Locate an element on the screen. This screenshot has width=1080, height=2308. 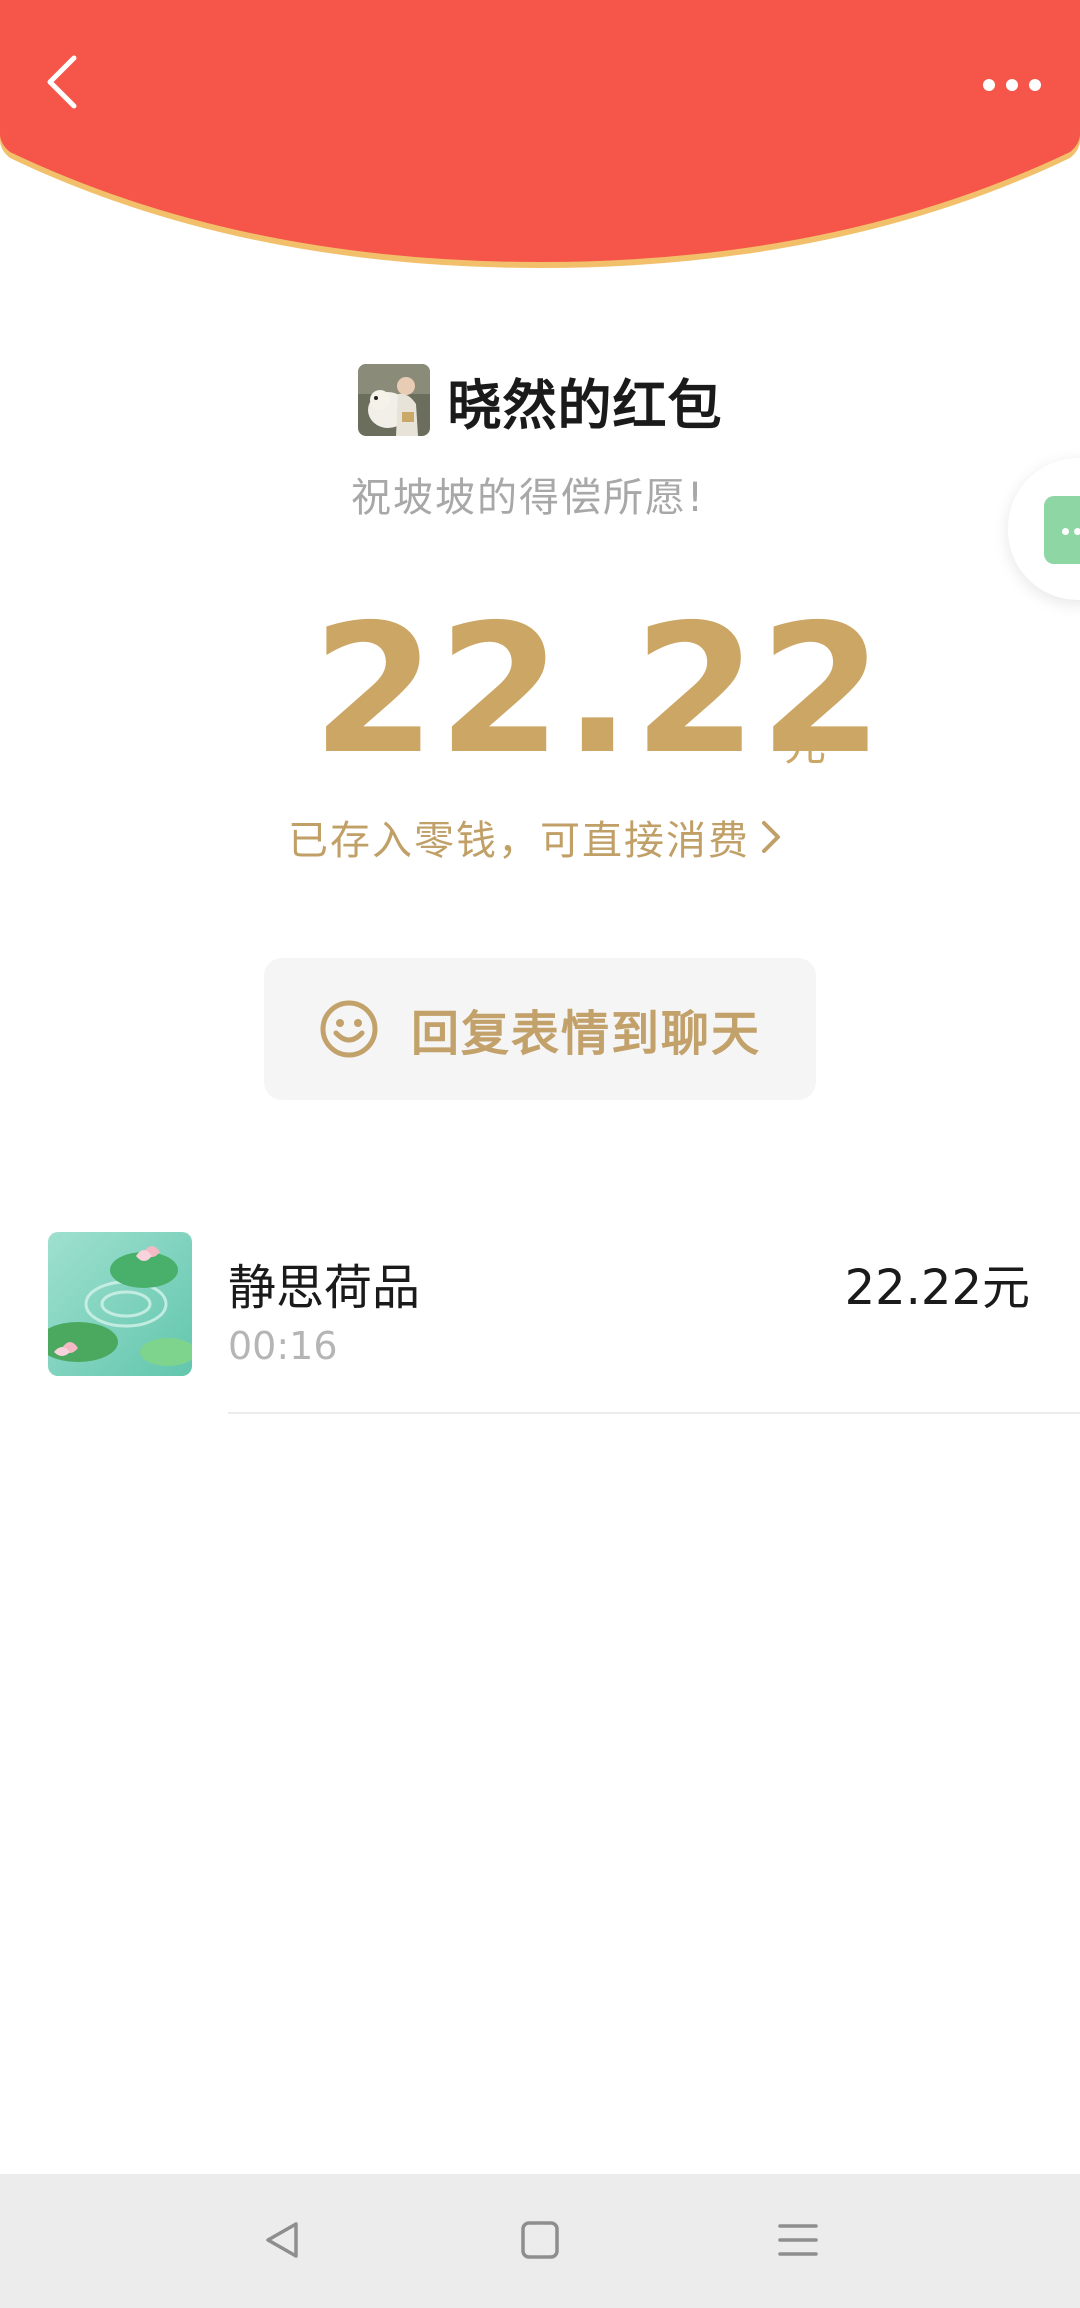
square-home-icon is located at coordinates (540, 2242).